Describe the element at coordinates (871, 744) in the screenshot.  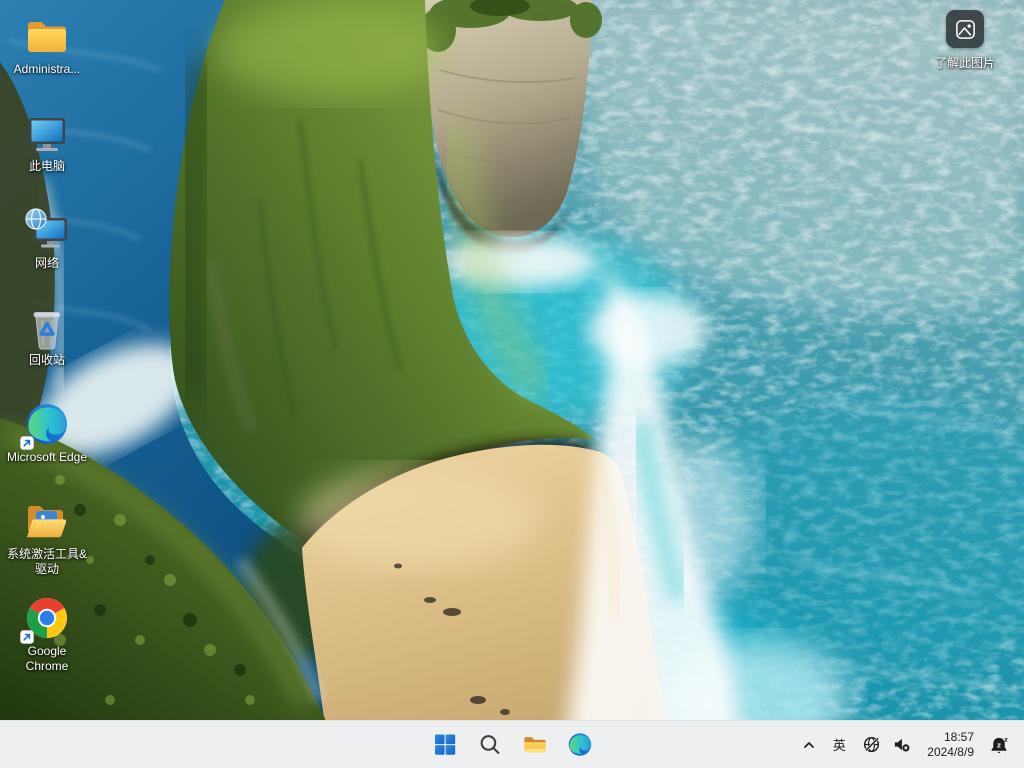
I see `globe-no-internet-icon` at that location.